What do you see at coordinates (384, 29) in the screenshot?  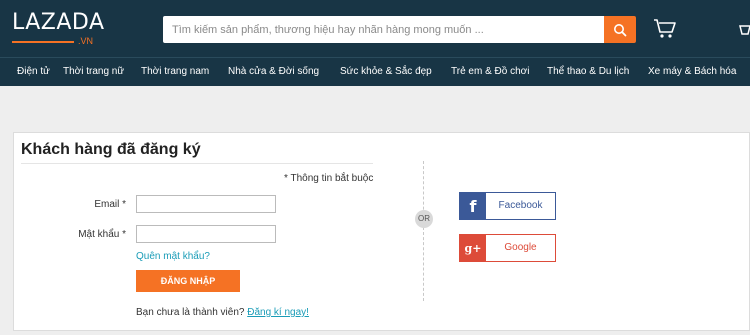 I see `search-input` at bounding box center [384, 29].